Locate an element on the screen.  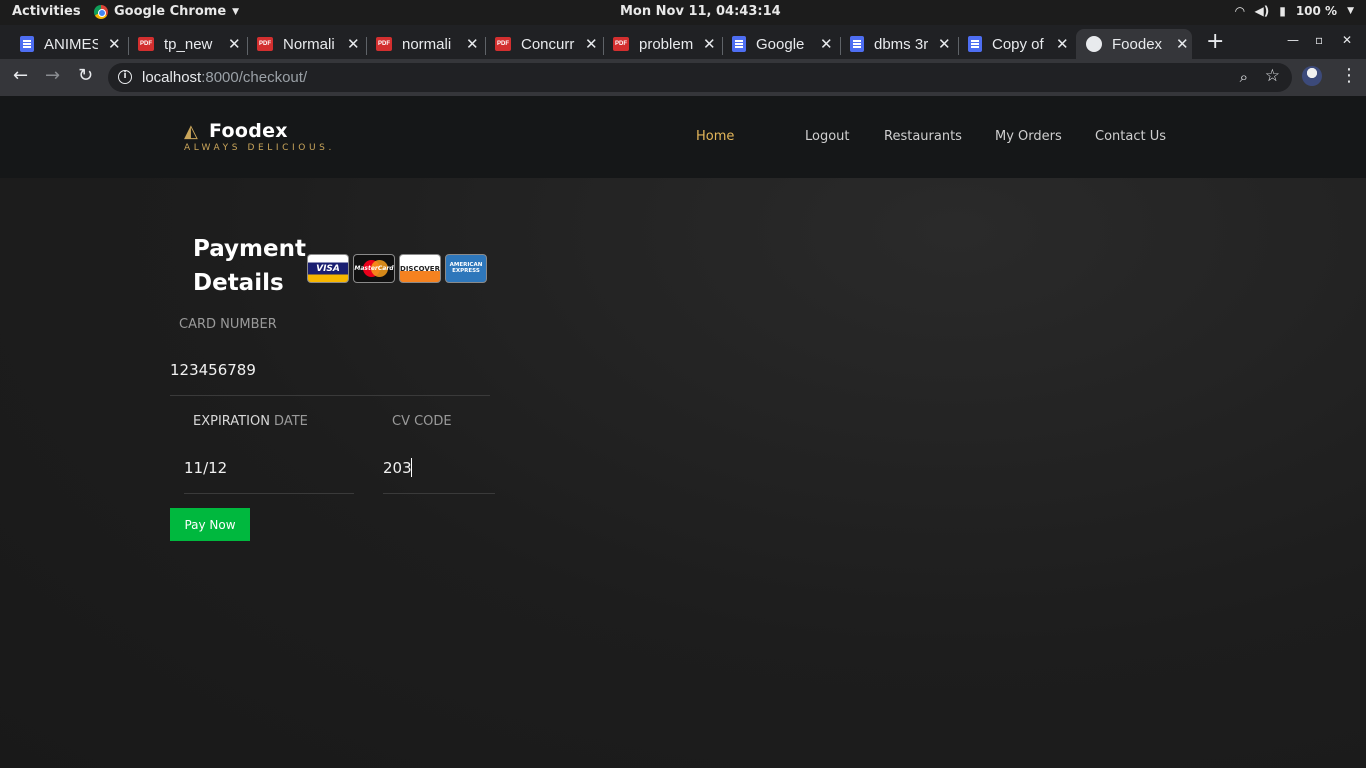
brand-tagline: ALWAYS DELICIOUS. is located at coordinates (259, 148).